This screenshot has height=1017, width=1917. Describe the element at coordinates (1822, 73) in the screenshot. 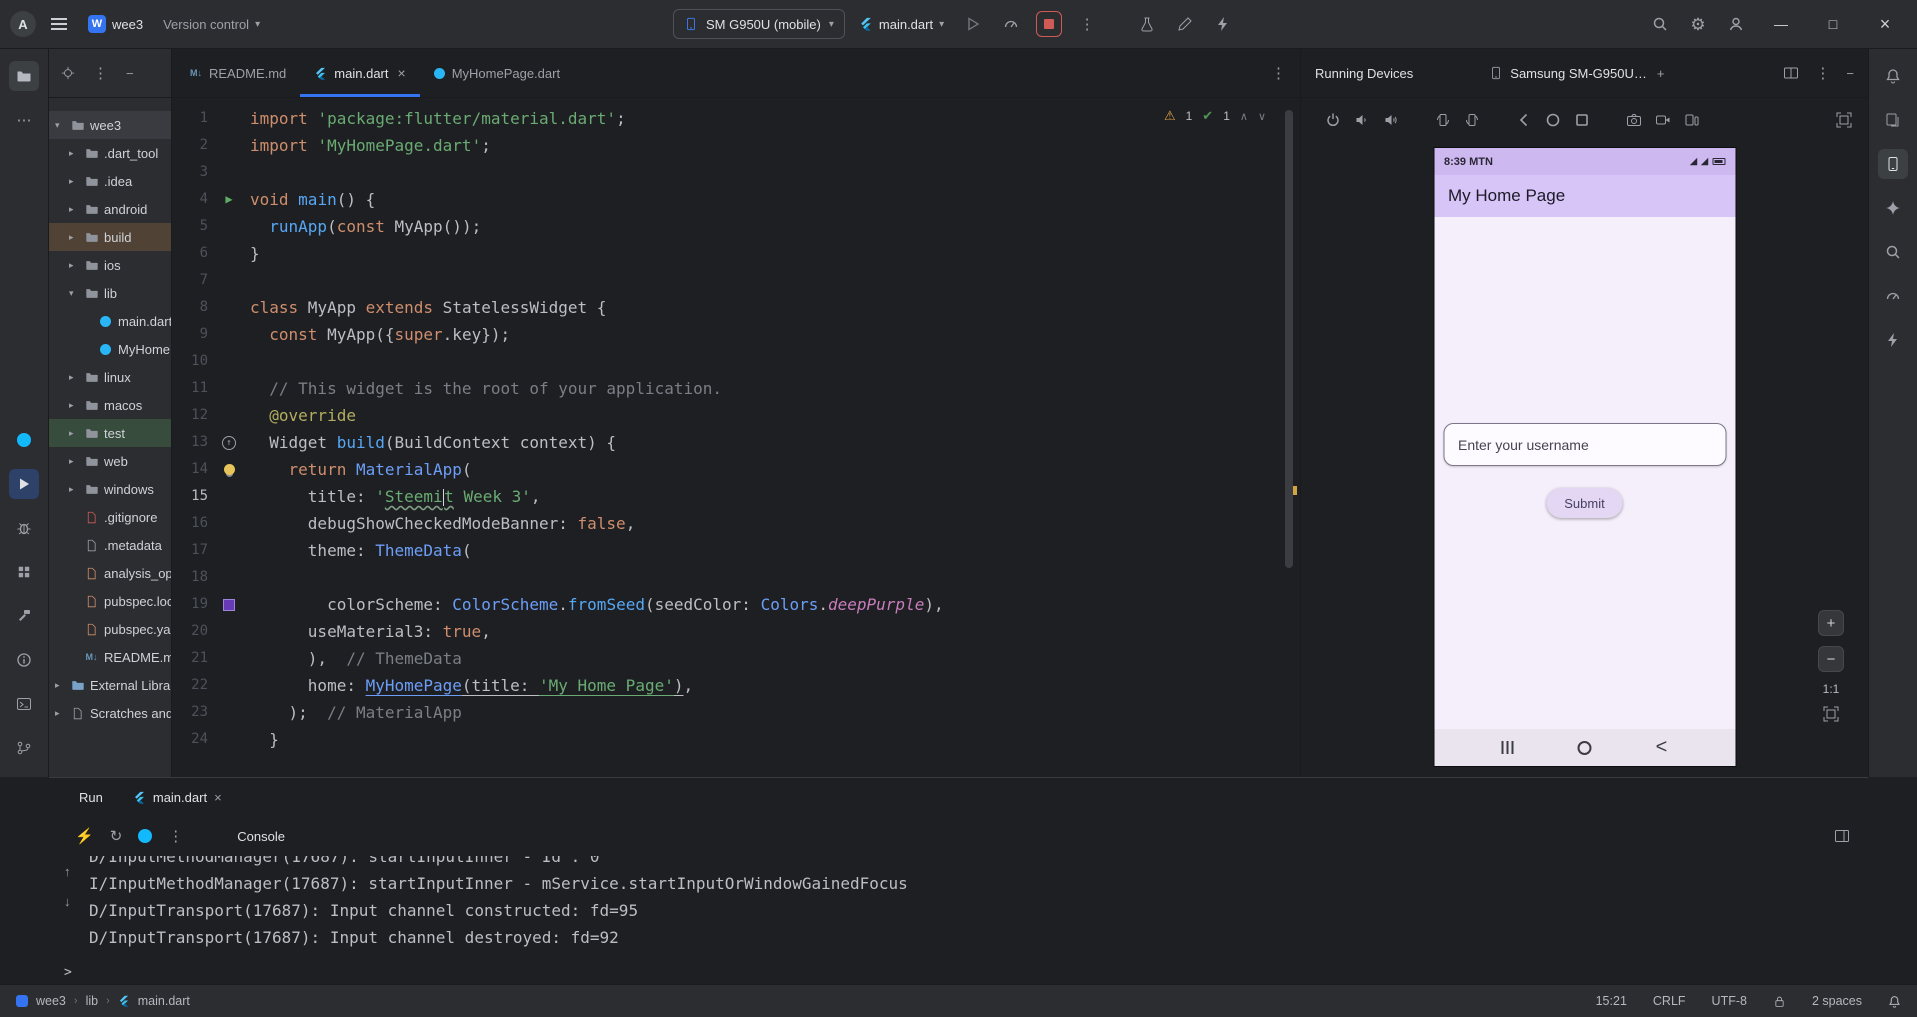

I see `panel-options-icon: ⋮` at that location.